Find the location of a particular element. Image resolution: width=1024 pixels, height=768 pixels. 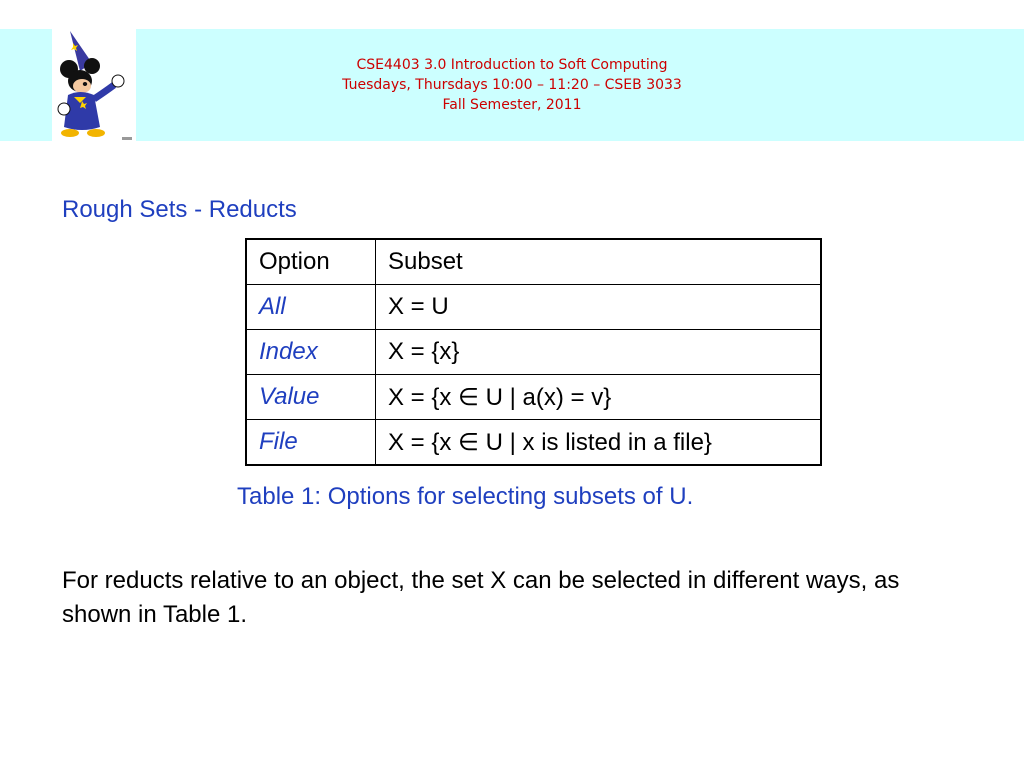

subset-cell: X = {x ∈ U | x is listed in a file} is located at coordinates (598, 442).